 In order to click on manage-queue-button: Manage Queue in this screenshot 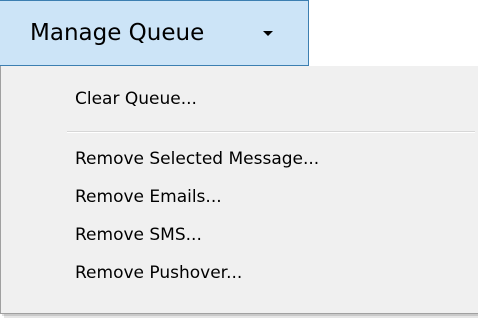, I will do `click(154, 33)`.